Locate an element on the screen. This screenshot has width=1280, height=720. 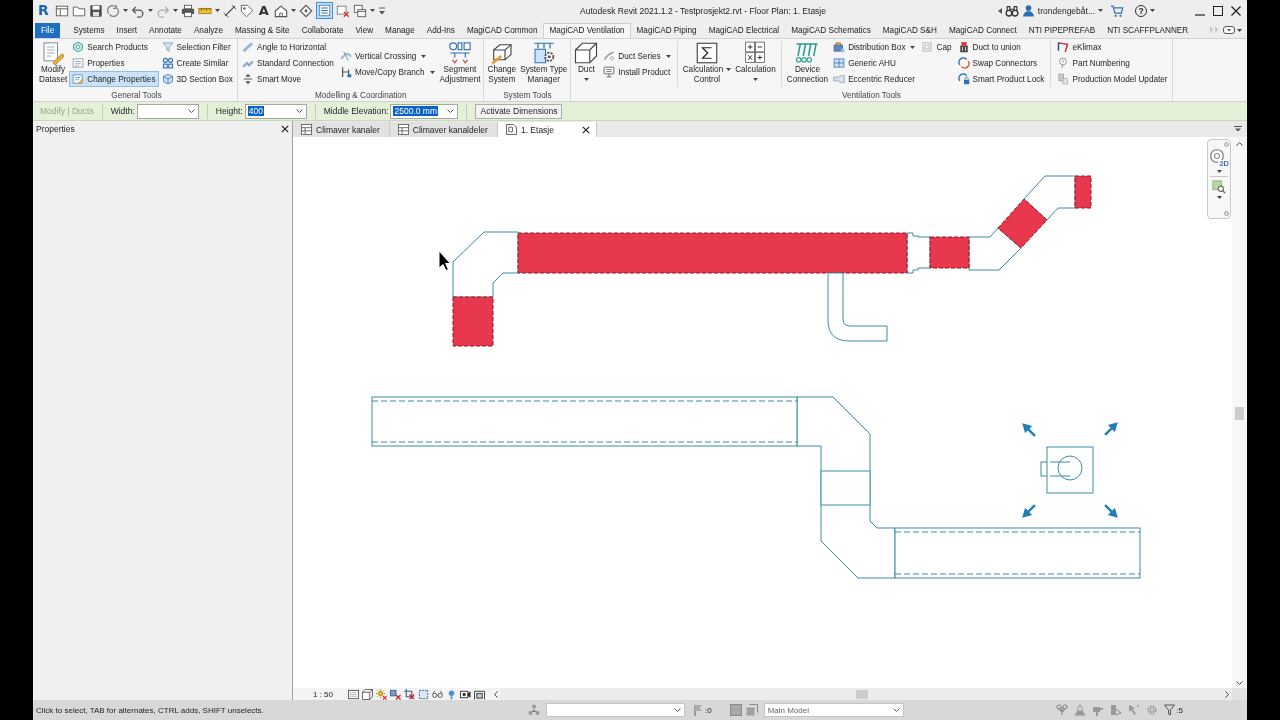
ribbon-tab: MagiCAD Common is located at coordinates (502, 30).